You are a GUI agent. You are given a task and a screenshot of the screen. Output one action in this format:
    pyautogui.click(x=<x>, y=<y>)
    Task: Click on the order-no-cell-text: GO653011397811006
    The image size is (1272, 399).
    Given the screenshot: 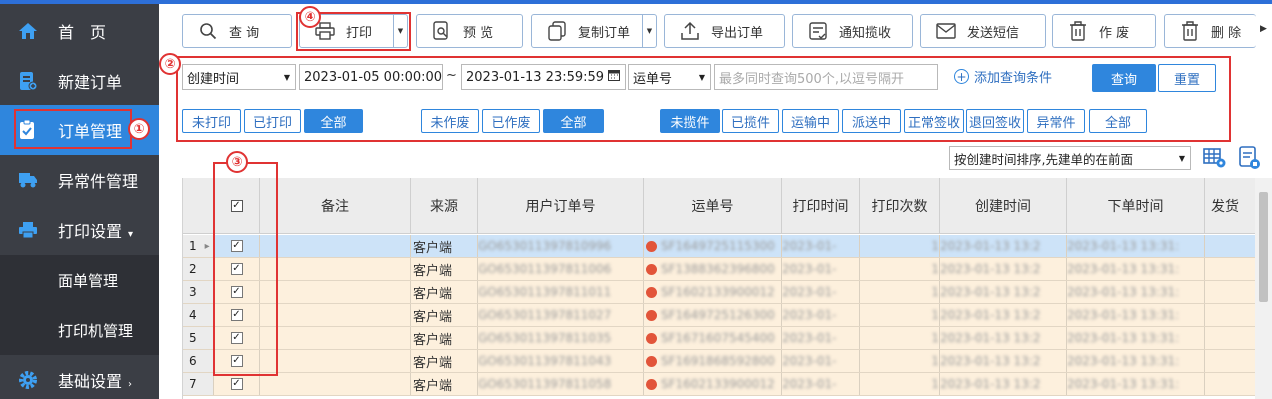 What is the action you would take?
    pyautogui.click(x=545, y=269)
    